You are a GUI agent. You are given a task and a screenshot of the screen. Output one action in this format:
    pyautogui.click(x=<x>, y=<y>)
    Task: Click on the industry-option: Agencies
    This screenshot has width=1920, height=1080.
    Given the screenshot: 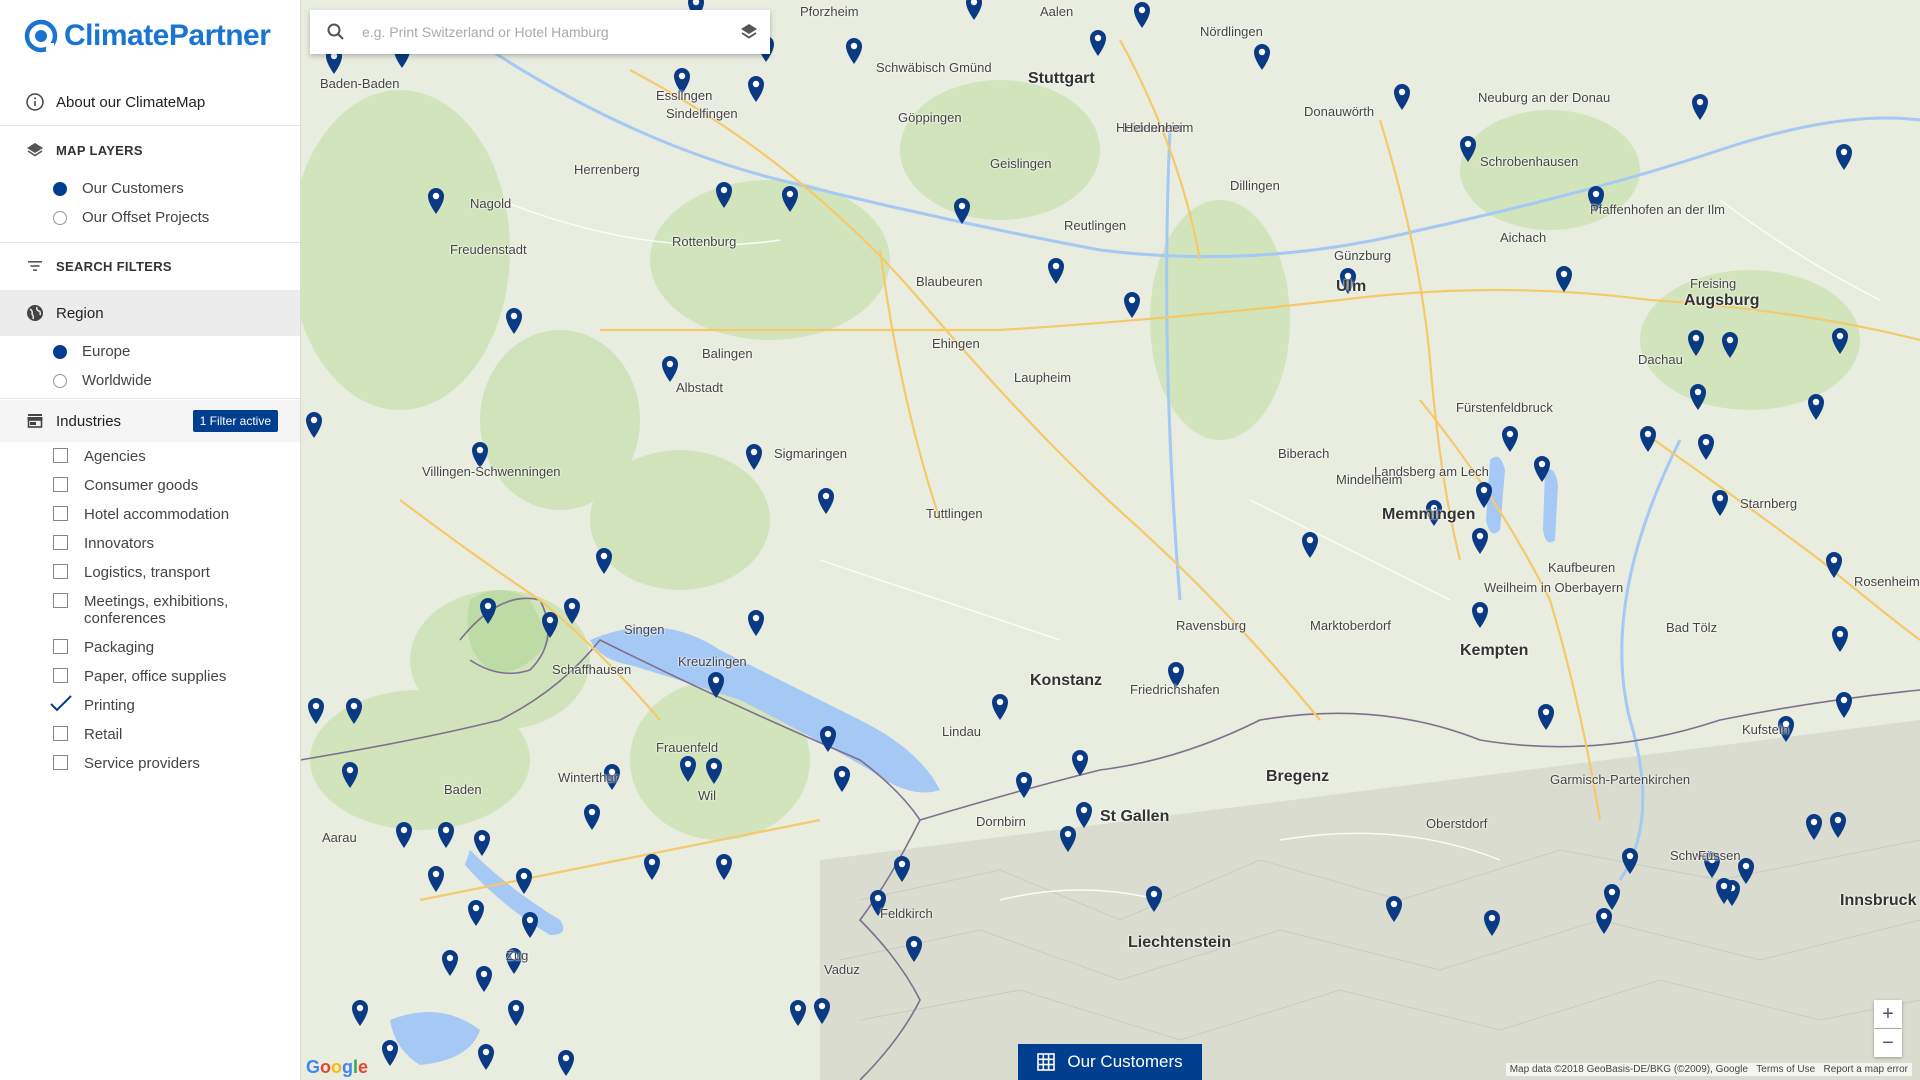 What is the action you would take?
    pyautogui.click(x=99, y=456)
    